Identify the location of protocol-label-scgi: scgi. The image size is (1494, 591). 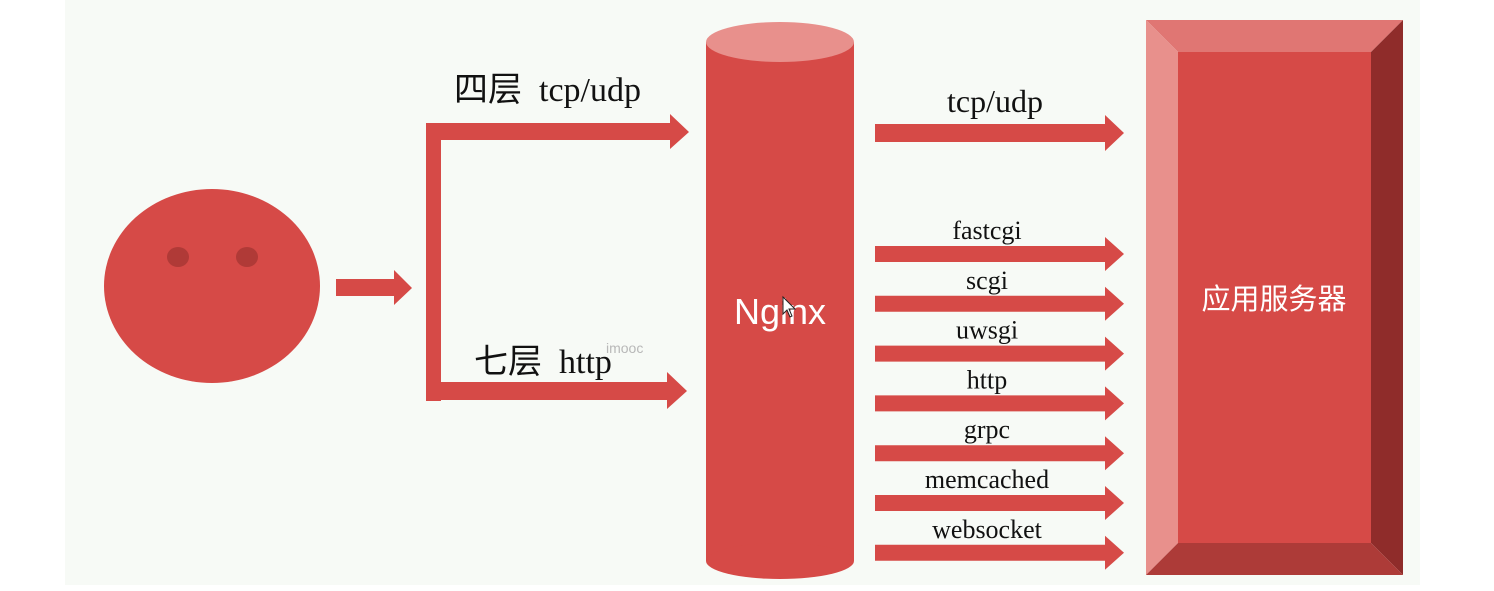
(987, 280).